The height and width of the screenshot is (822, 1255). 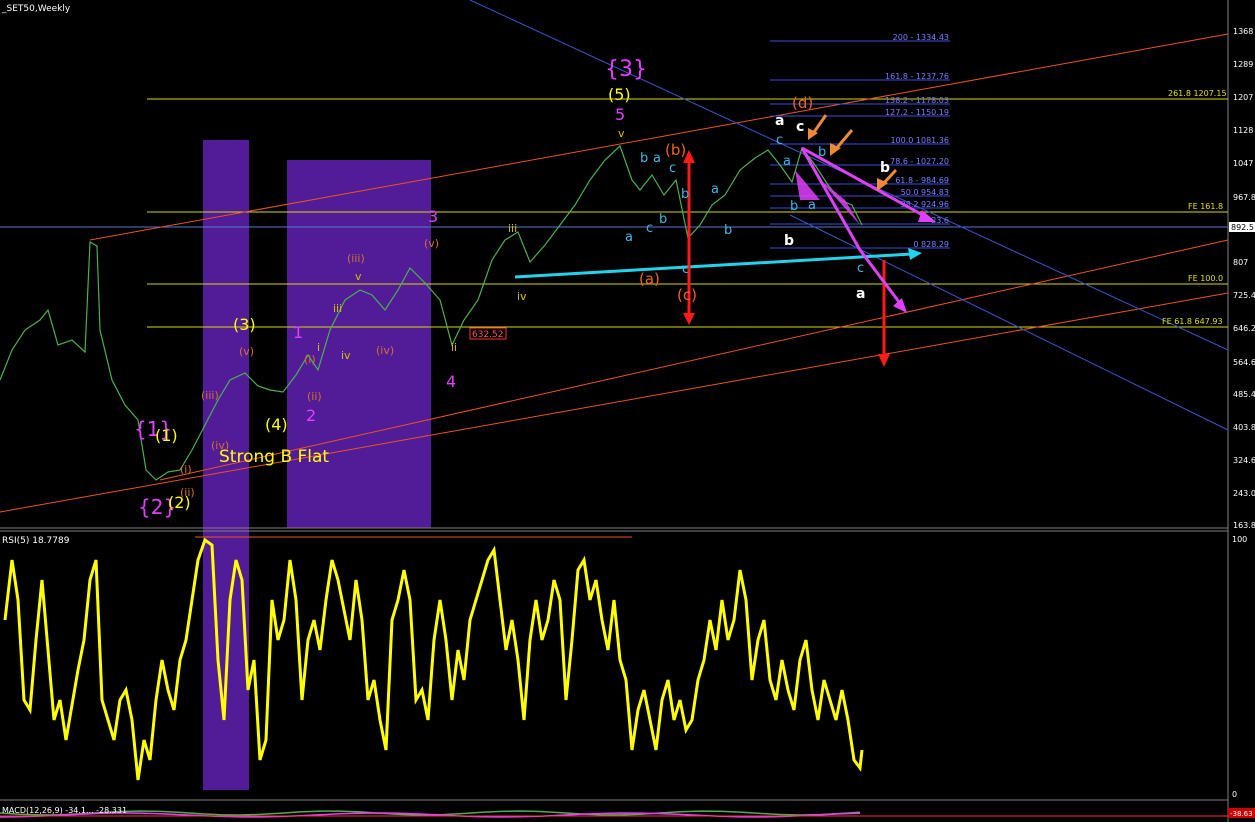 I want to click on price-tick-label: 1289, so click(x=1243, y=64).